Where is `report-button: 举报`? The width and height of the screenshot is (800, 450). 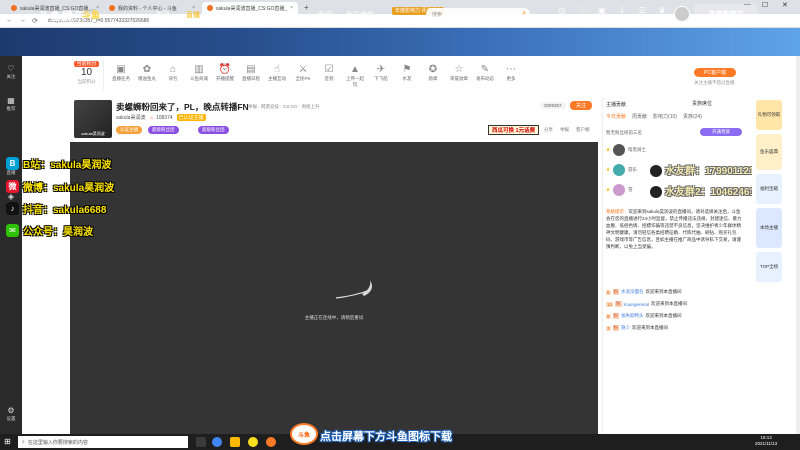 report-button: 举报 is located at coordinates (564, 130).